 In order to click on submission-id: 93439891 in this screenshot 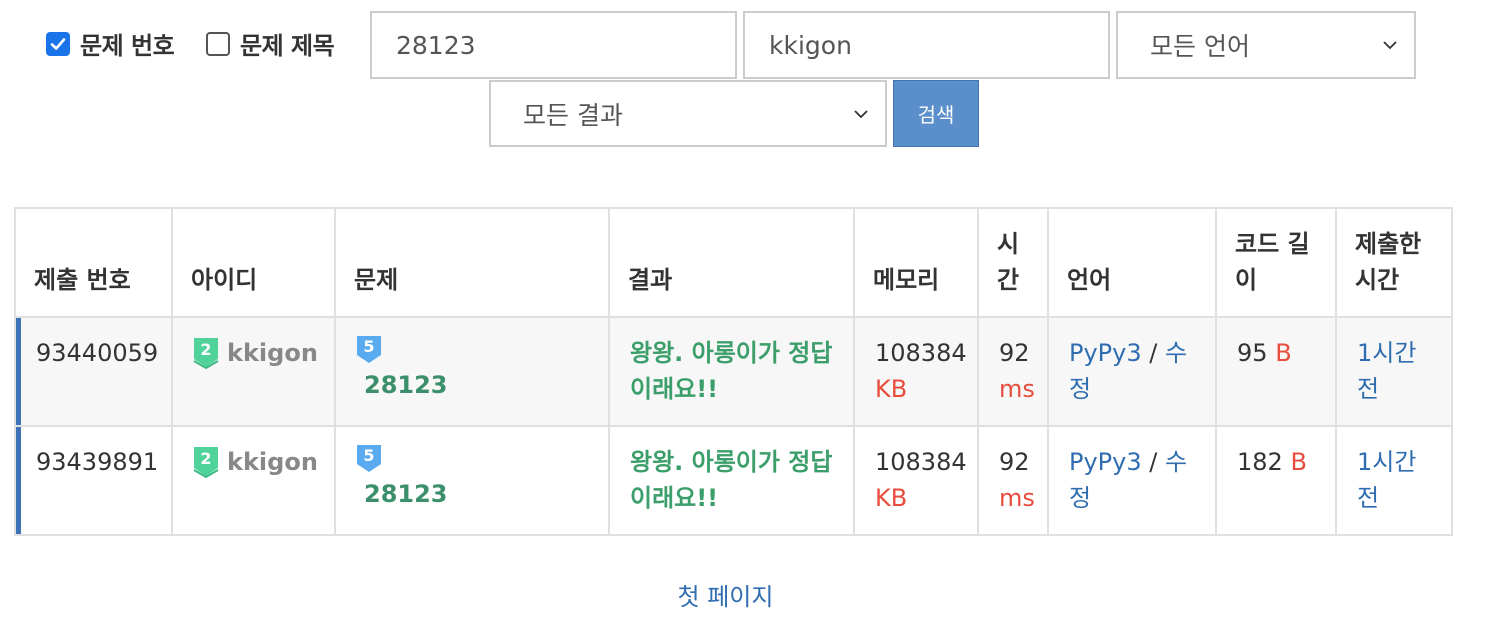, I will do `click(93, 480)`.